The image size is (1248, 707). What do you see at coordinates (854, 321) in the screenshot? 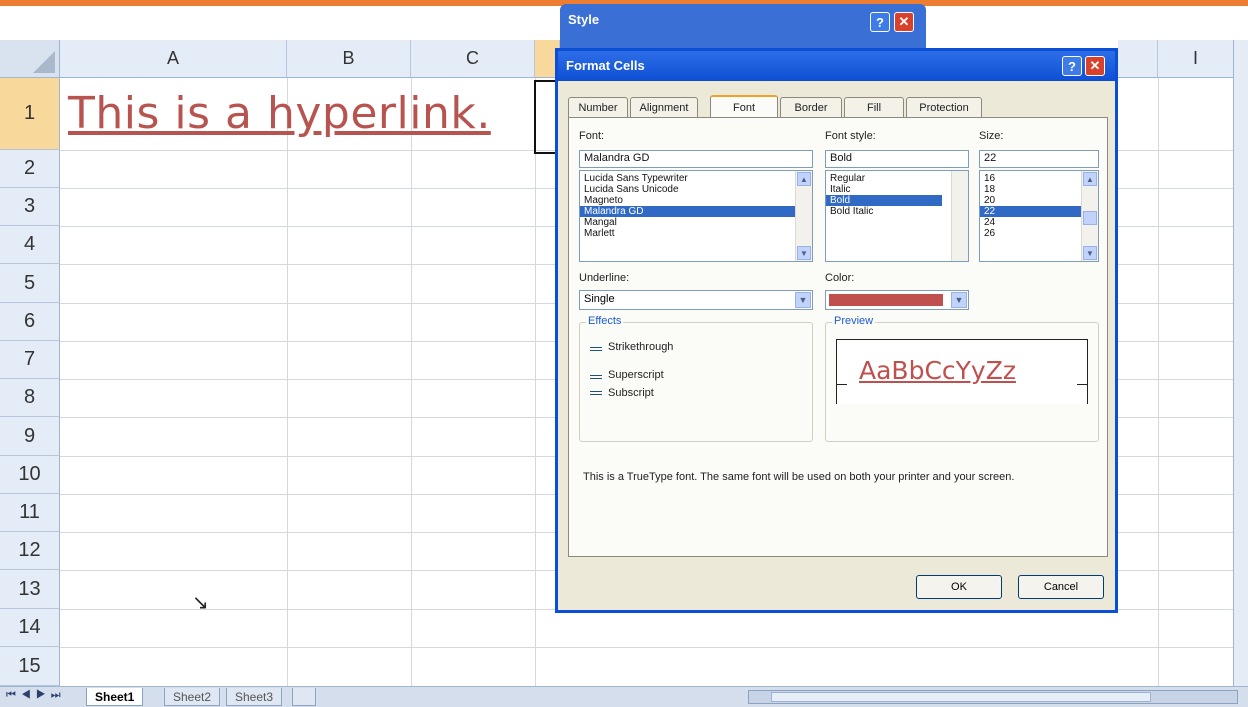
I see `preview-group-label: Preview` at bounding box center [854, 321].